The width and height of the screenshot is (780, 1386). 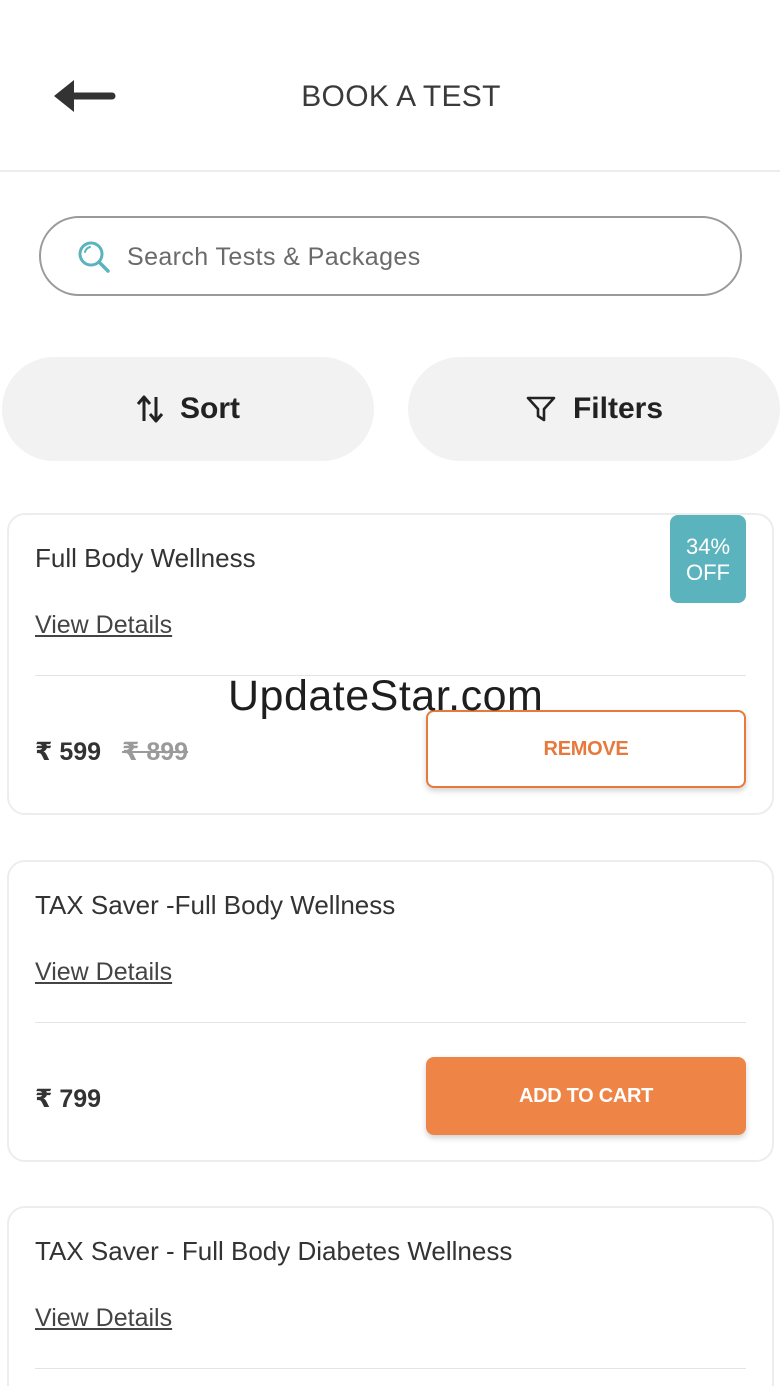 I want to click on search-icon, so click(x=94, y=257).